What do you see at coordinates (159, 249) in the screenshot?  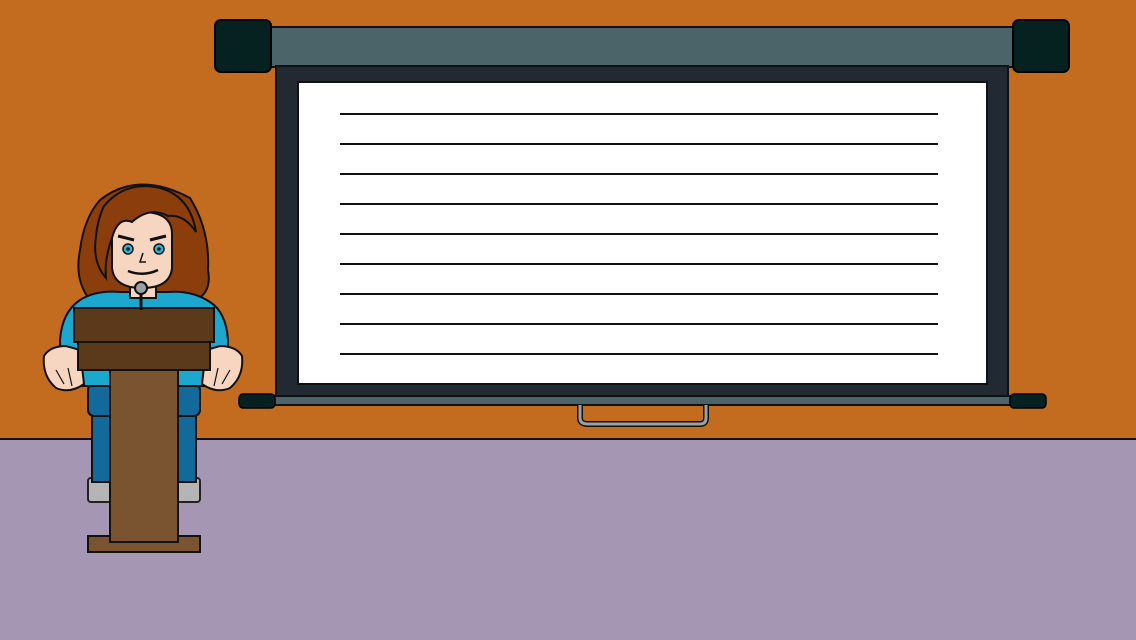 I see `presenter-pupil-right` at bounding box center [159, 249].